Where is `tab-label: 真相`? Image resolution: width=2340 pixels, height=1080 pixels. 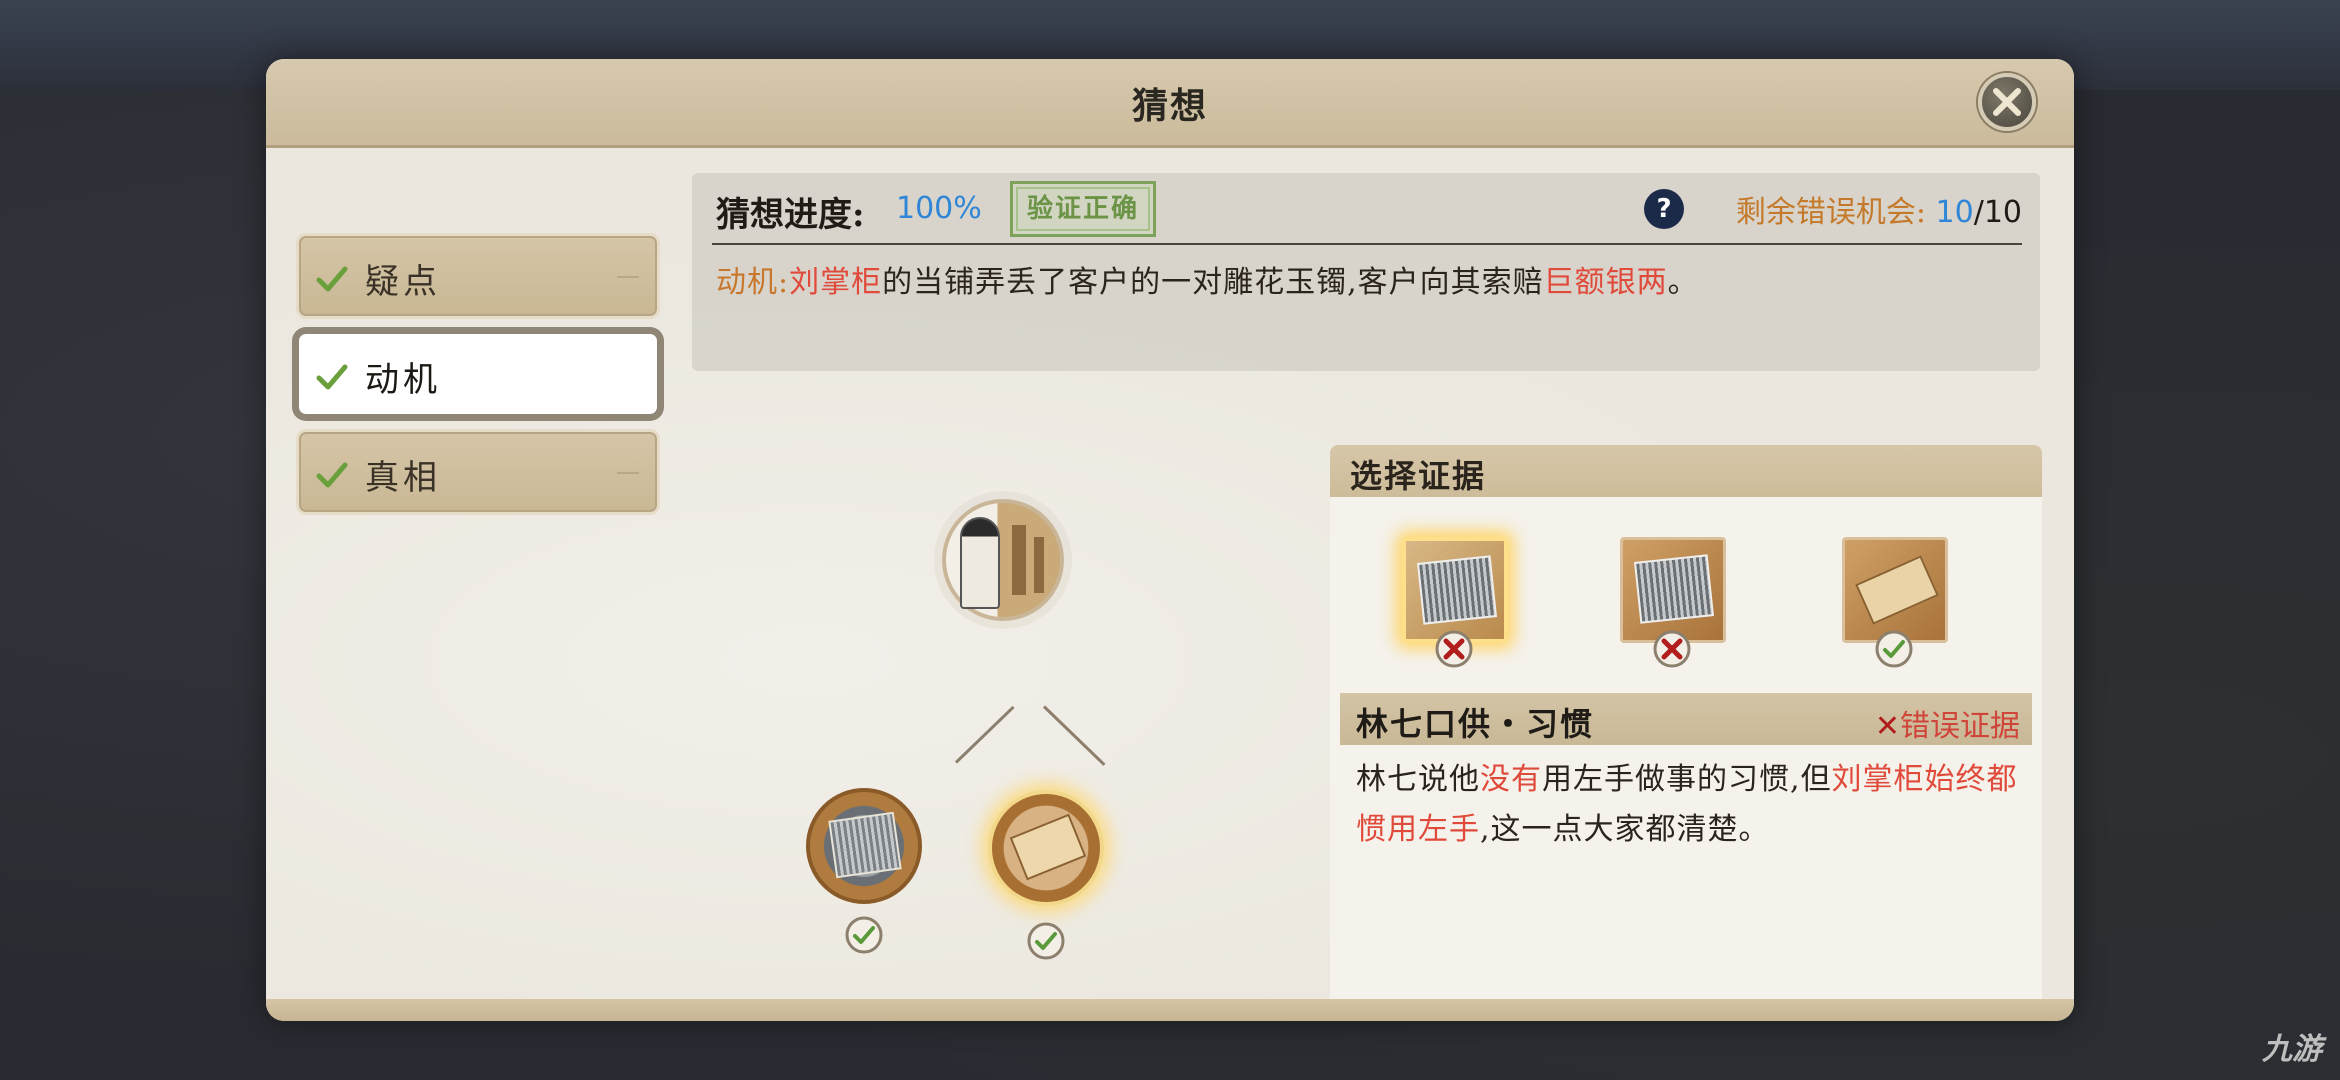
tab-label: 真相 is located at coordinates (403, 478).